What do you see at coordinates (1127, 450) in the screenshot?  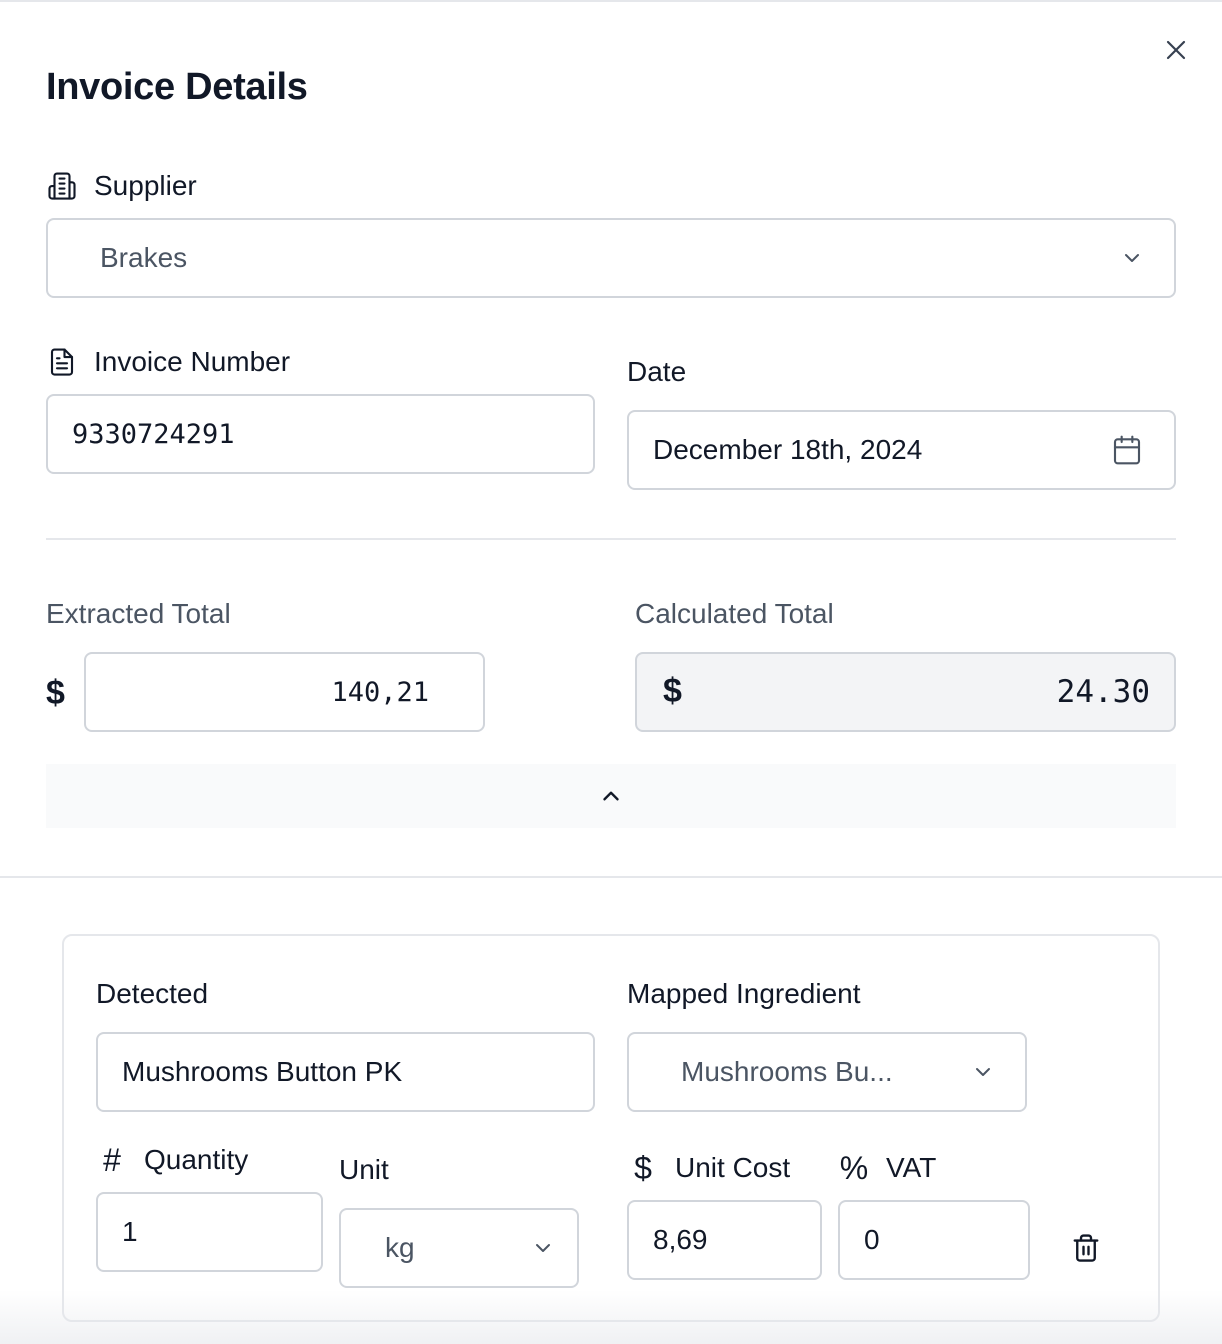 I see `calendar-icon` at bounding box center [1127, 450].